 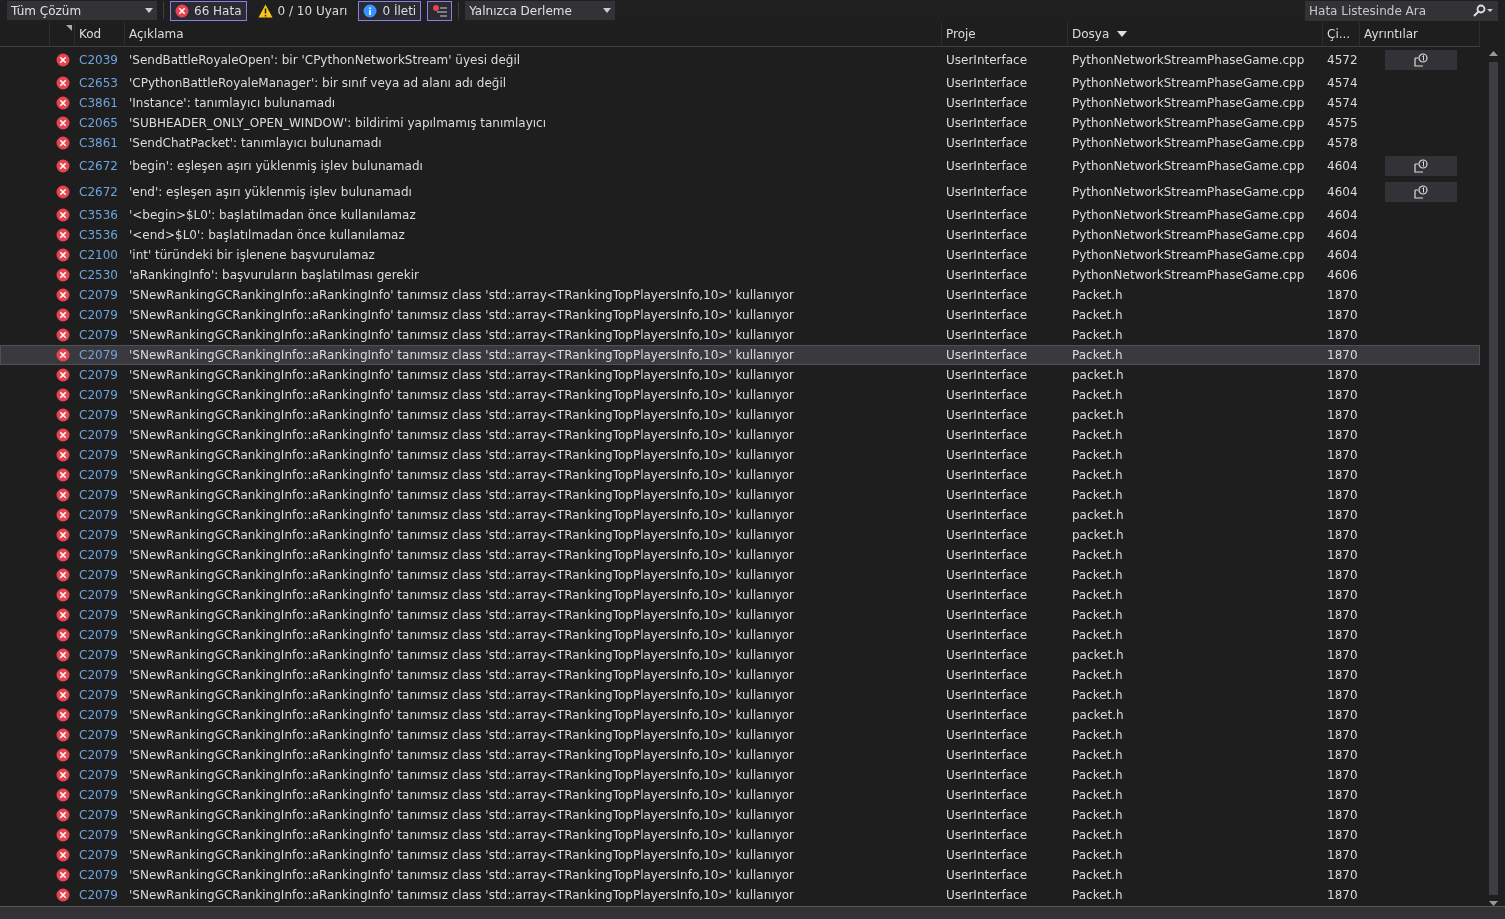 What do you see at coordinates (100, 275) in the screenshot?
I see `error-code-link: C2530` at bounding box center [100, 275].